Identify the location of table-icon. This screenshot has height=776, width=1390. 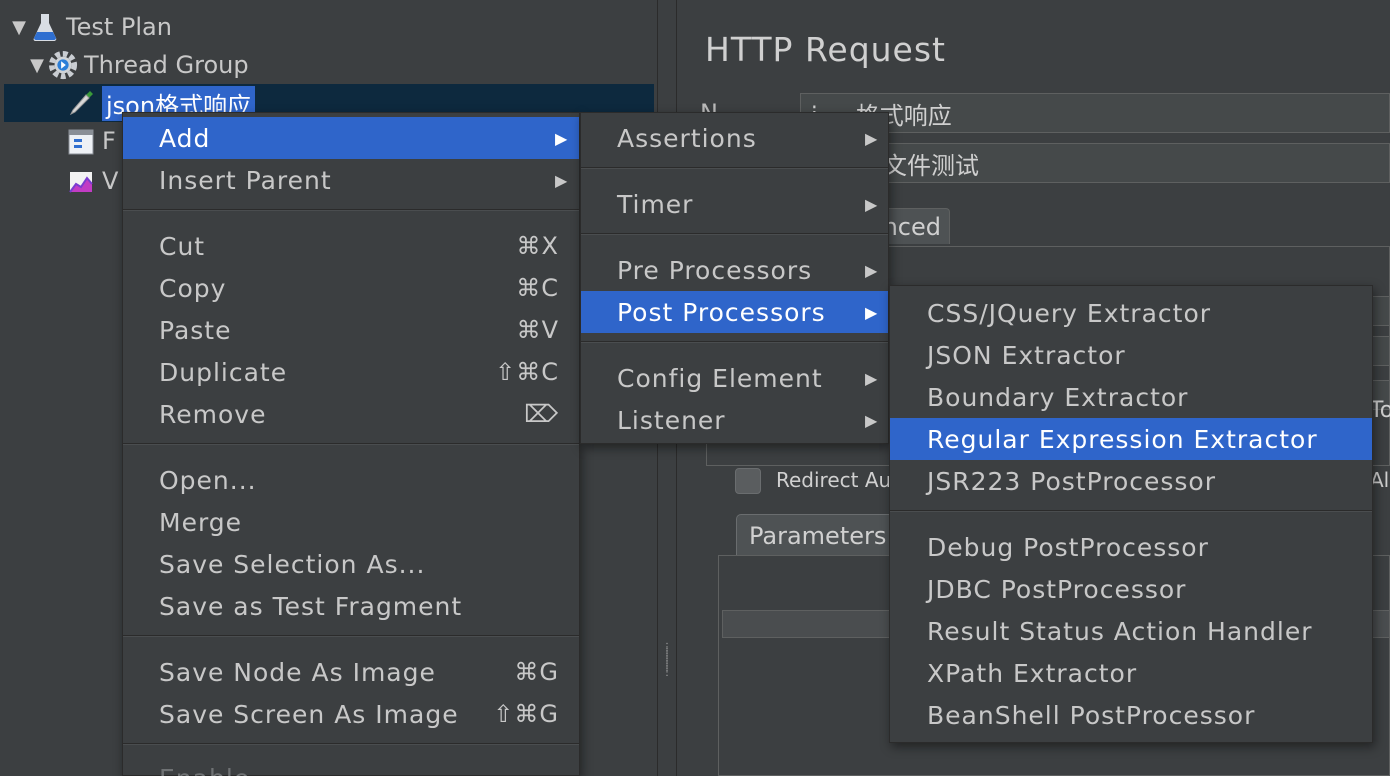
(81, 141).